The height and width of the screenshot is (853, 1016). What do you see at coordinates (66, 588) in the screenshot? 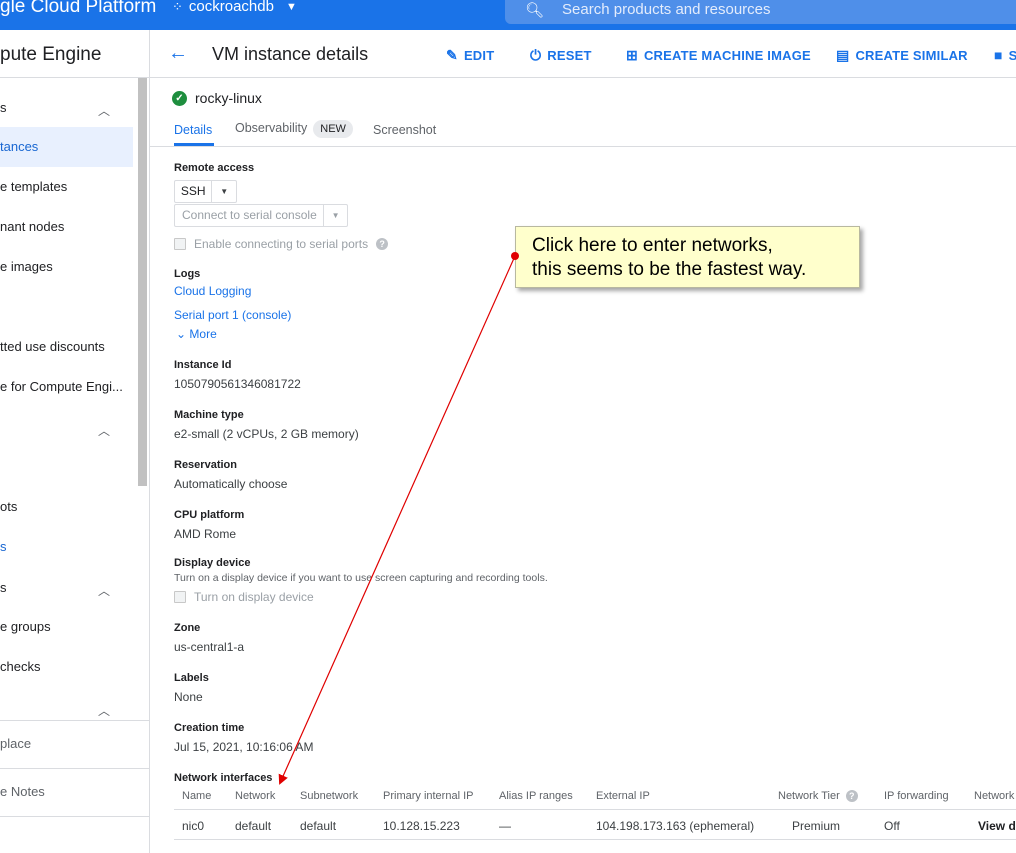
I see `sidebar-section-instance-groups: s` at bounding box center [66, 588].